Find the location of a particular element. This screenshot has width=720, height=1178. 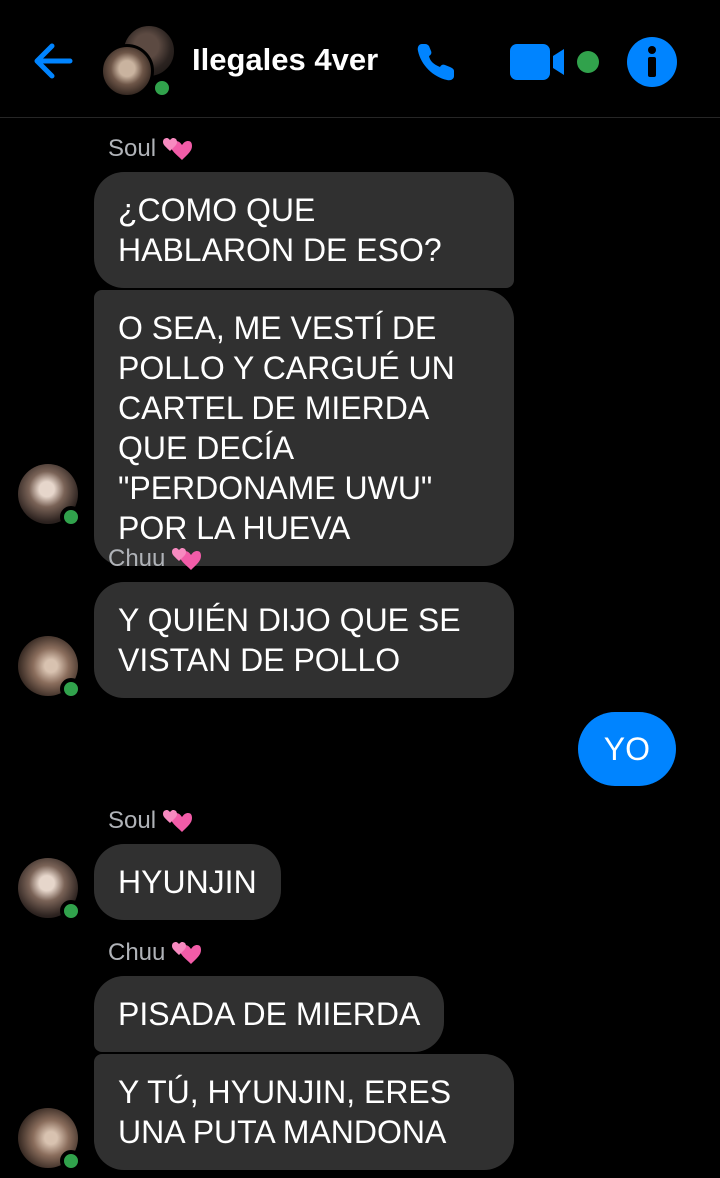

message-text: ¿COMO QUE HABLARON DE ESO? is located at coordinates (280, 230).